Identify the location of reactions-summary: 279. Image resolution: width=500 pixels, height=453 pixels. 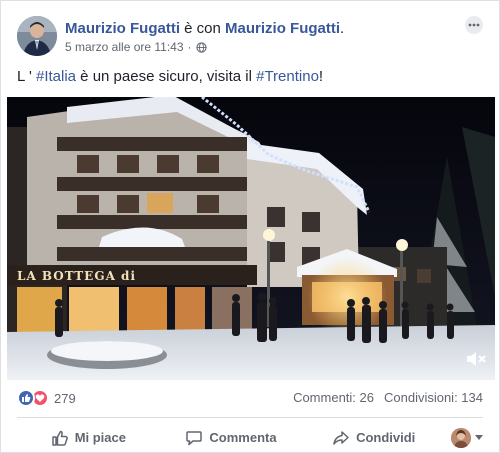
(46, 398).